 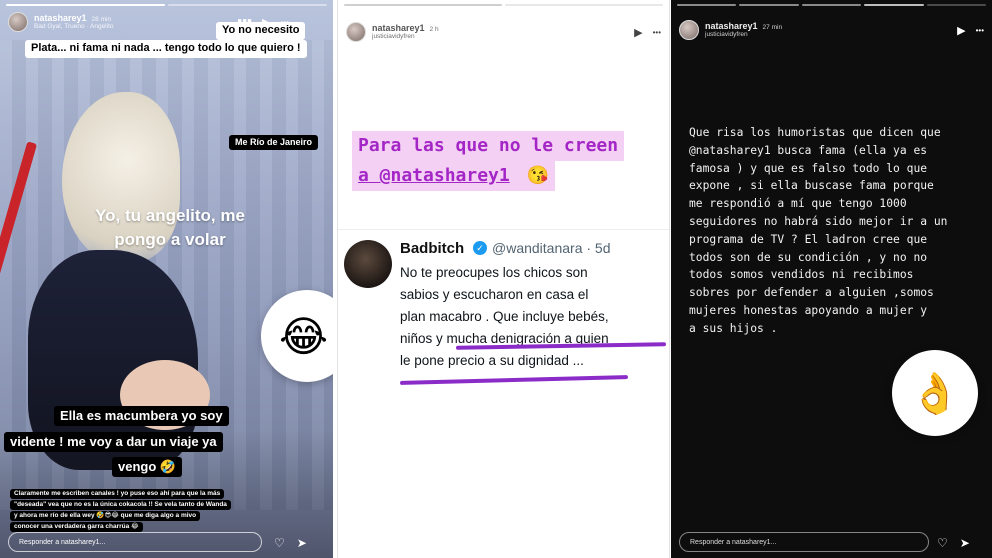 I want to click on ok-hand-emoji-sticker: 👌, so click(x=935, y=393).